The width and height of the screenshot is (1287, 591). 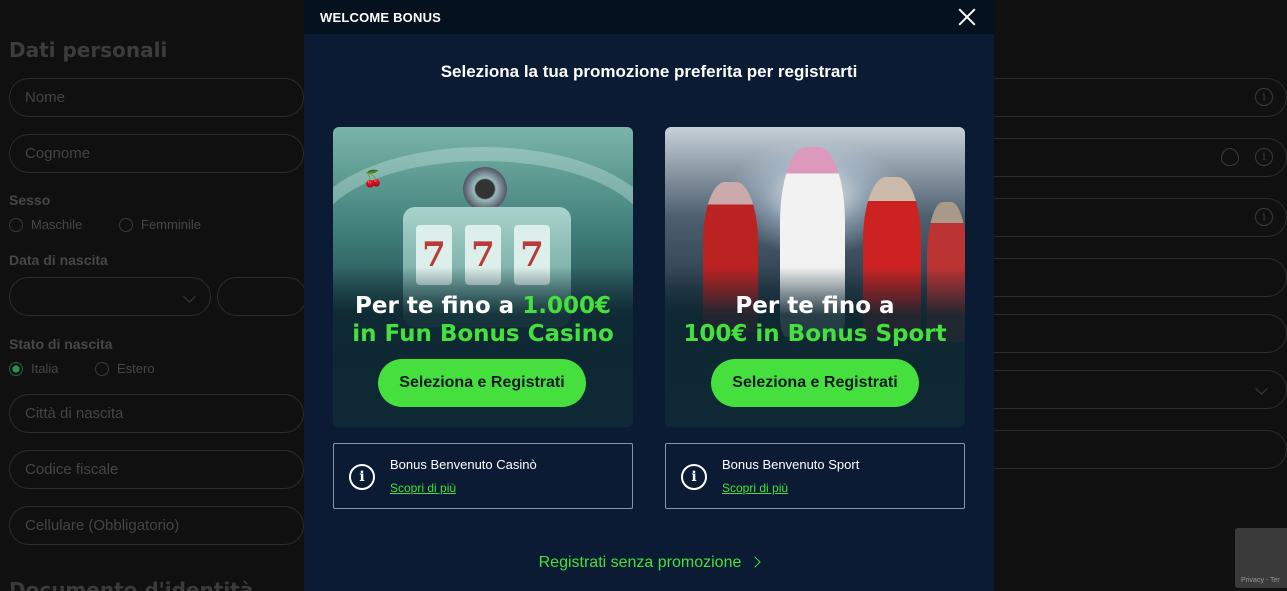 I want to click on cherry-icon: 🍒, so click(x=373, y=179).